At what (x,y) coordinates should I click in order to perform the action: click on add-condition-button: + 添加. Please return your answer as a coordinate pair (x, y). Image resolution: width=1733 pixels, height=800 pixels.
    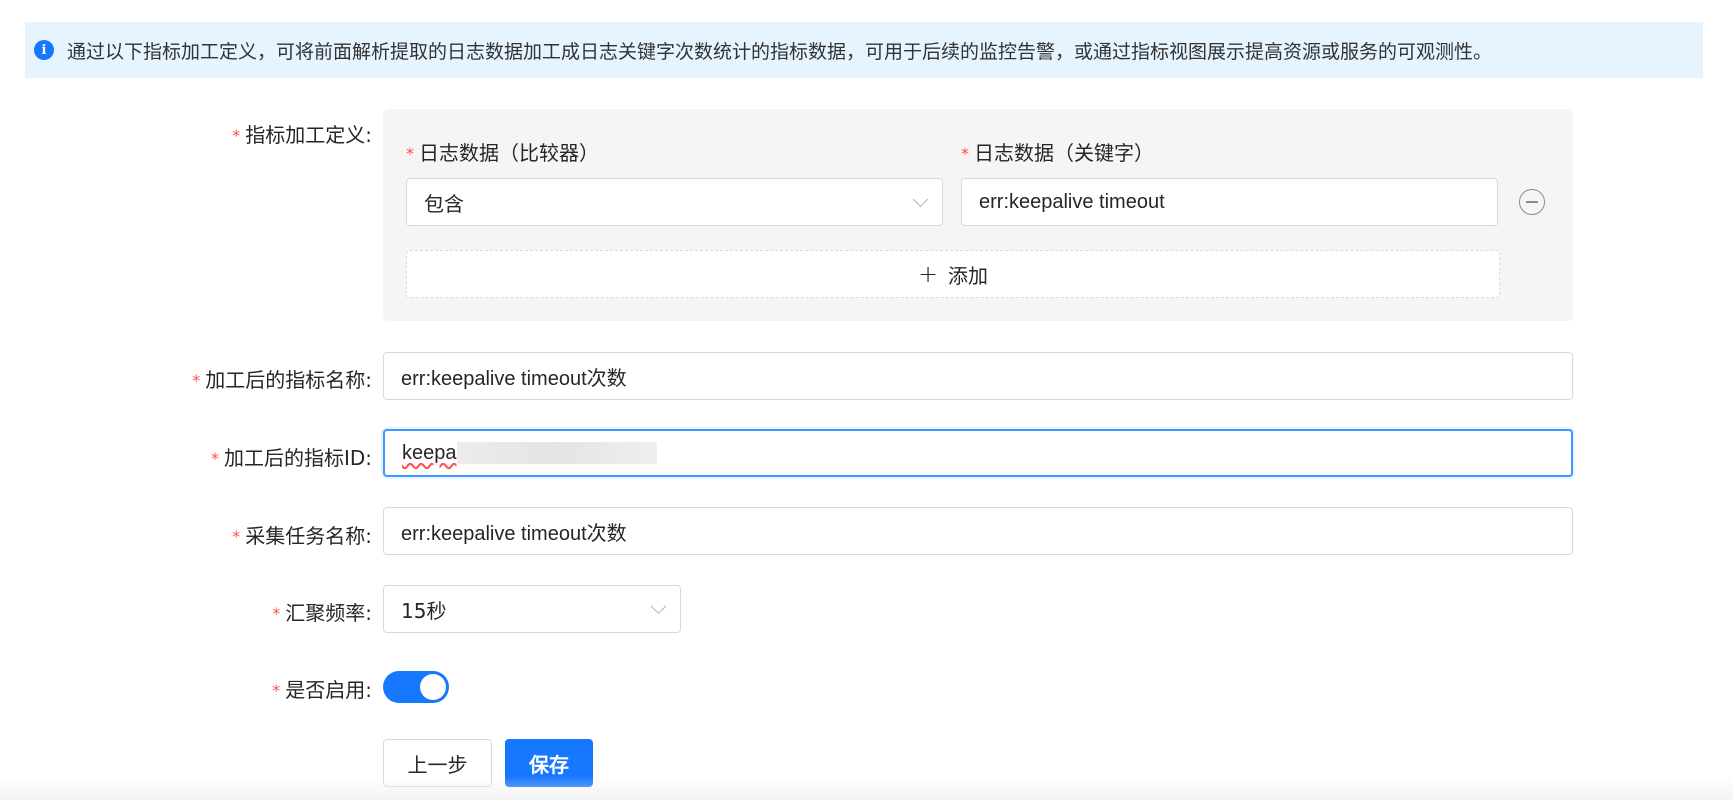
    Looking at the image, I should click on (953, 274).